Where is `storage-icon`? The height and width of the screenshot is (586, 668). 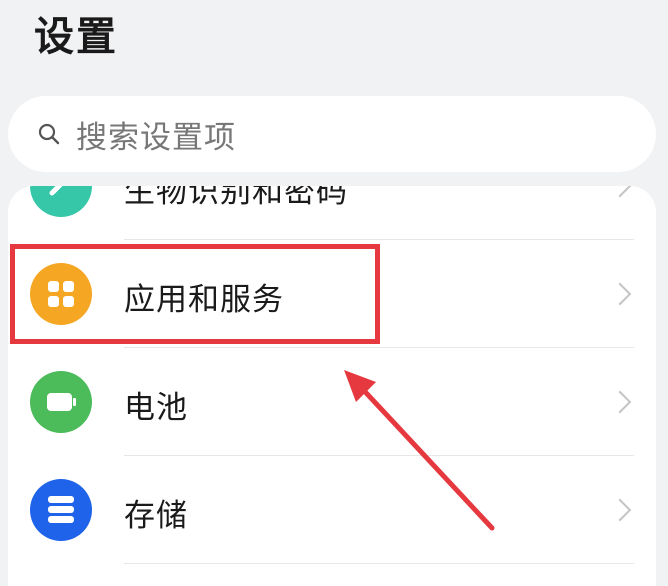
storage-icon is located at coordinates (61, 510).